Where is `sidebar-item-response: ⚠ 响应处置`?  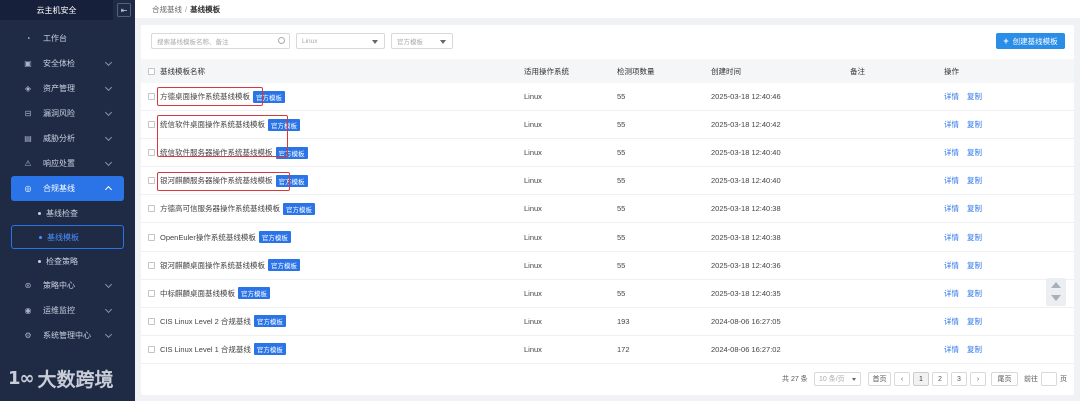
sidebar-item-response: ⚠ 响应处置 is located at coordinates (67, 163).